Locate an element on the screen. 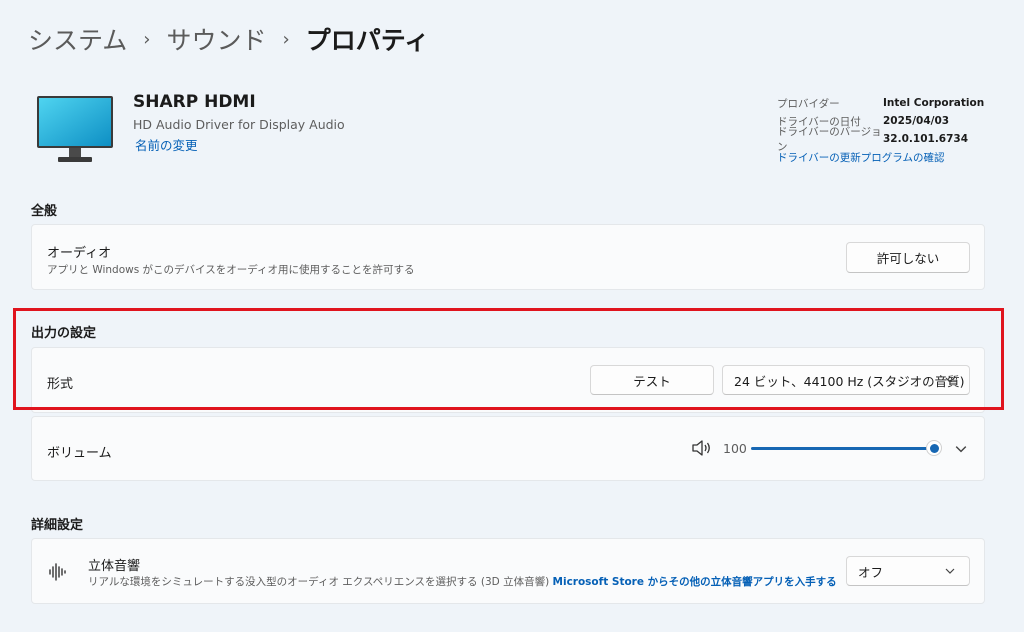 Image resolution: width=1024 pixels, height=632 pixels. driver-version-value: 32.0.101.6734 is located at coordinates (926, 139).